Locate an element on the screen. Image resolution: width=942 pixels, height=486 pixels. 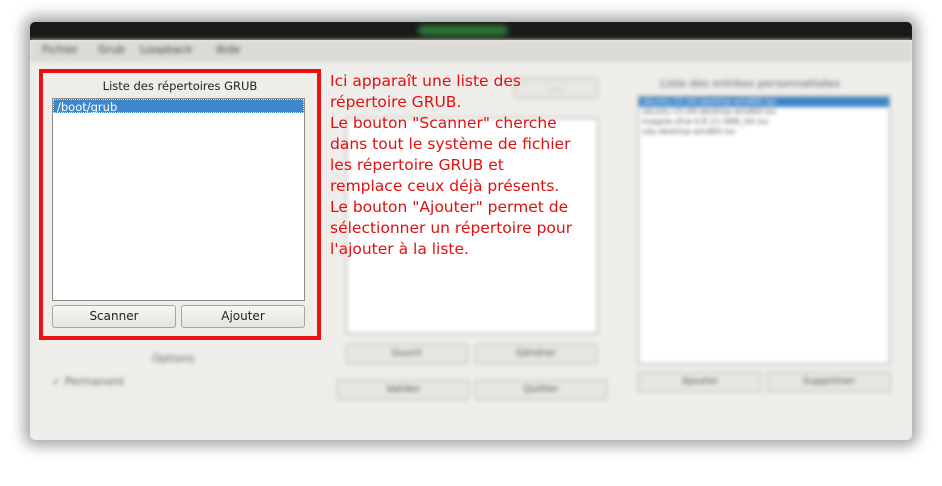
window-title is located at coordinates (463, 30).